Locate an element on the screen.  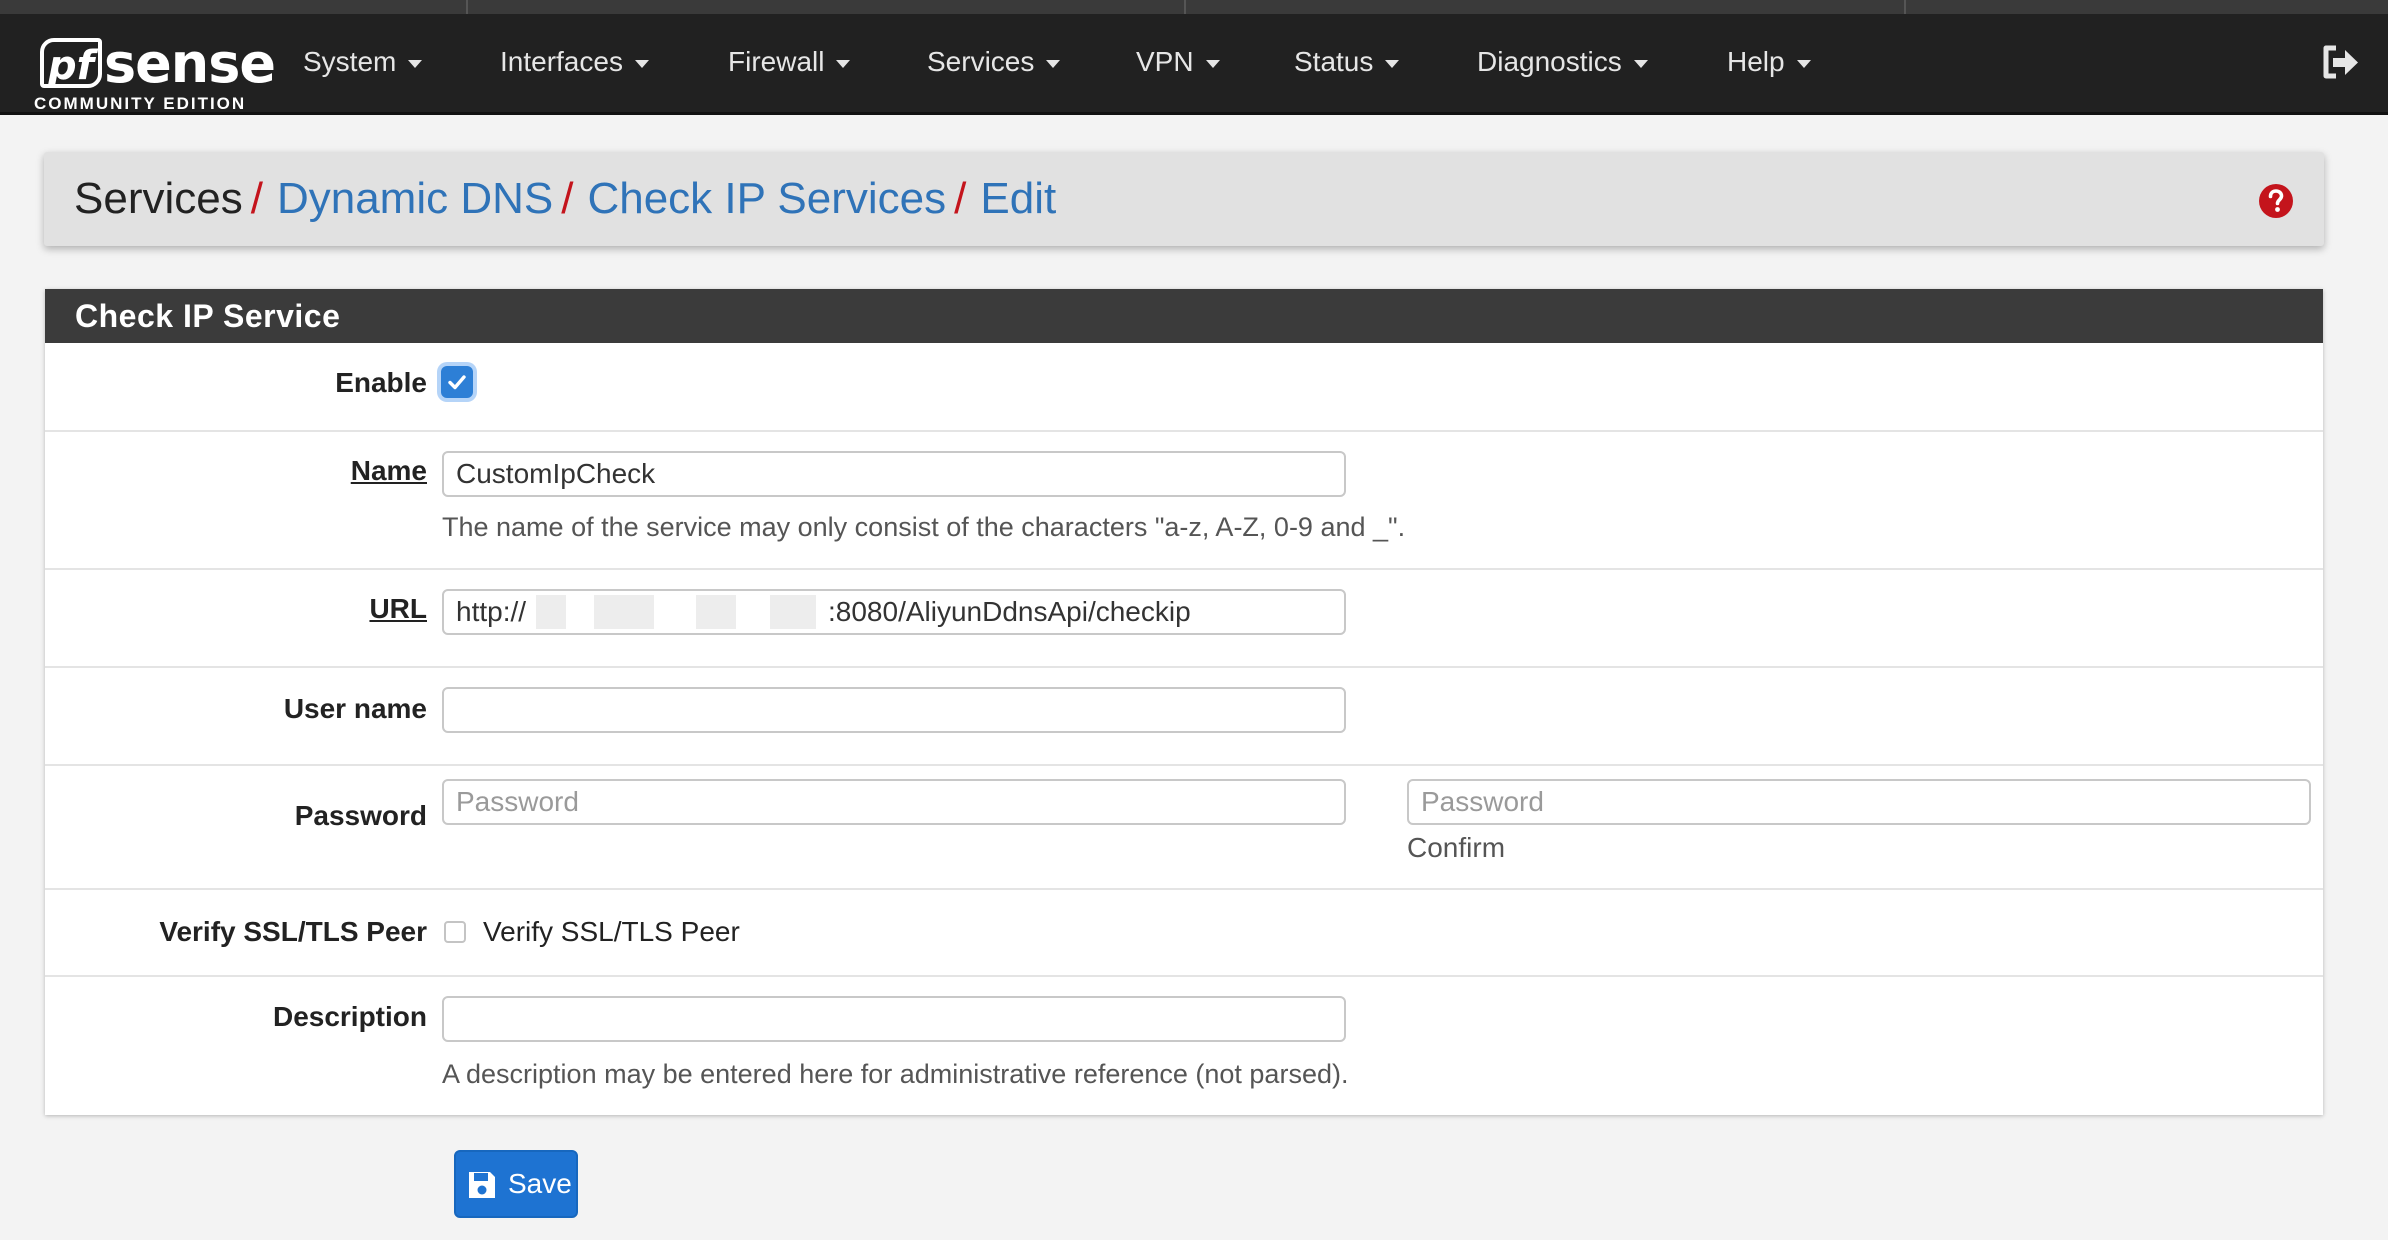
verify-ssl-row: Verify SSL/TLS Peer Verify SSL/TLS Peer is located at coordinates (1184, 933).